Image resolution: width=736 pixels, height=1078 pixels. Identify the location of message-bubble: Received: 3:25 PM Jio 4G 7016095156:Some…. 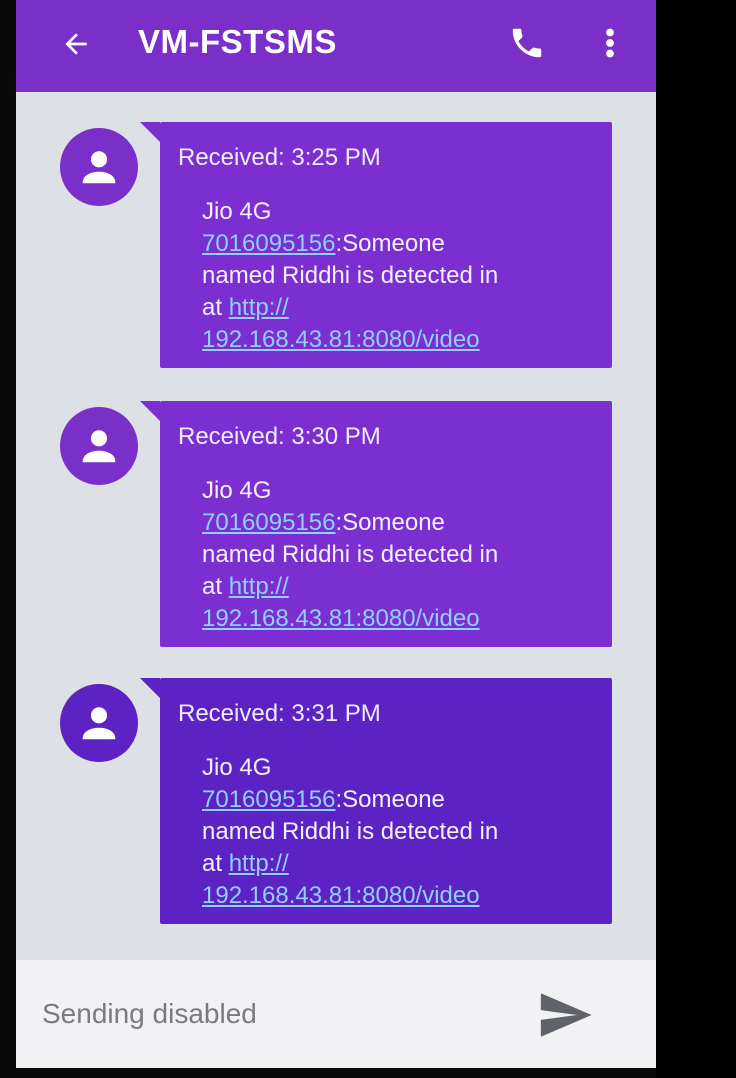
(376, 245).